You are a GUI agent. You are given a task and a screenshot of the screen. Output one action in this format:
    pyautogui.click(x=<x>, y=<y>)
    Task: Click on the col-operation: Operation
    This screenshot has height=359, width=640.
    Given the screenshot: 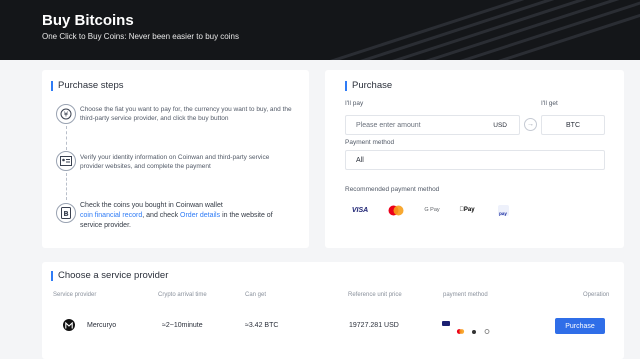 What is the action you would take?
    pyautogui.click(x=596, y=295)
    